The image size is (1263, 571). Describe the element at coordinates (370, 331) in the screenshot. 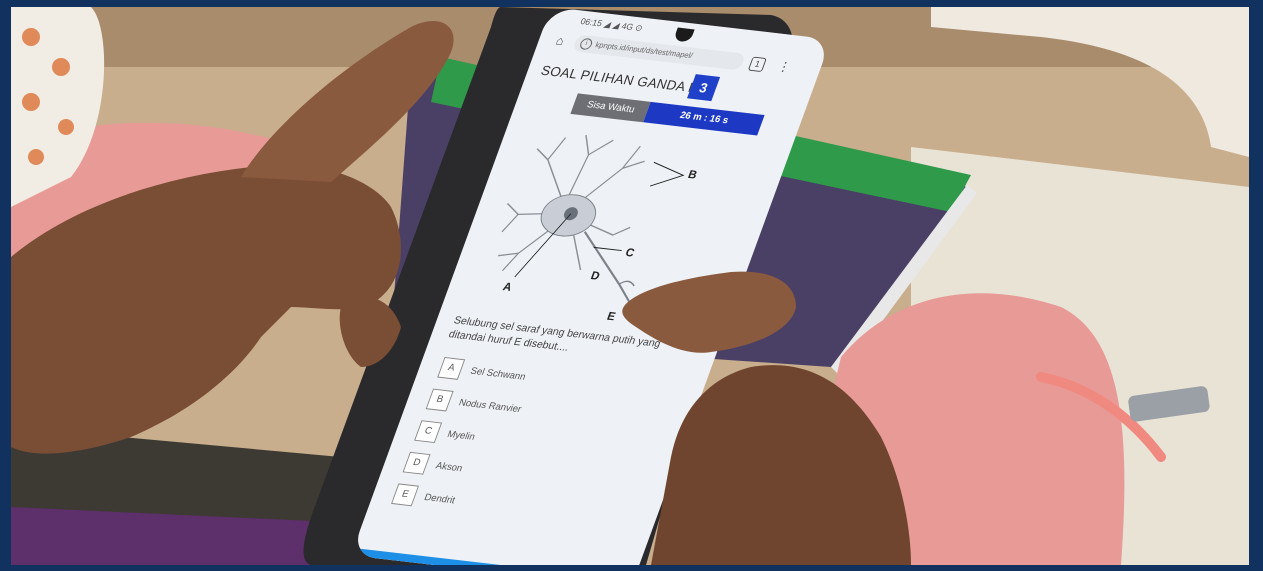

I see `left-finger` at that location.